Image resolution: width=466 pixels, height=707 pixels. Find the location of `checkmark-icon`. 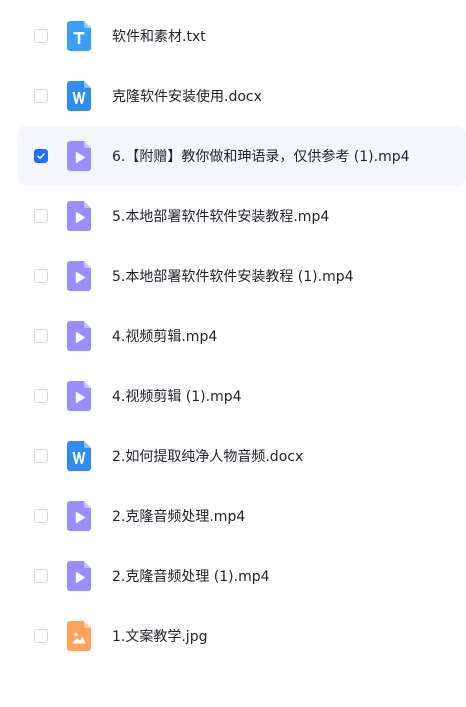

checkmark-icon is located at coordinates (41, 156).